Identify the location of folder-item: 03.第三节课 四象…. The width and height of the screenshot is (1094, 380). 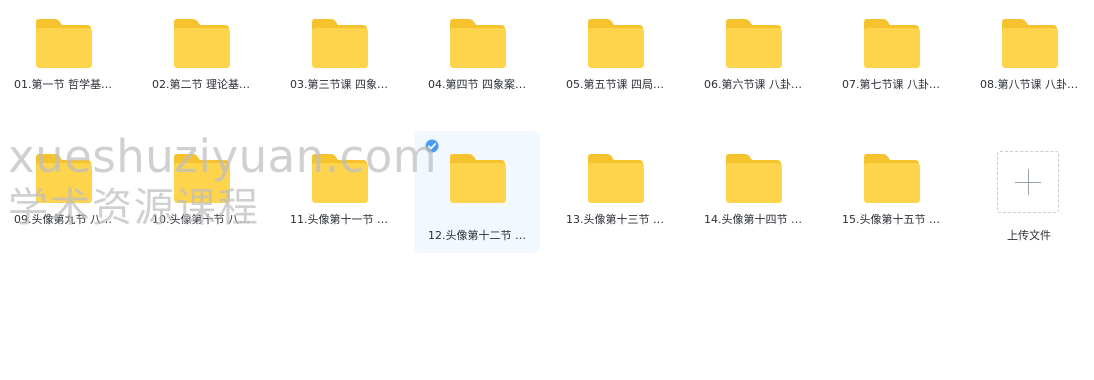
(339, 61).